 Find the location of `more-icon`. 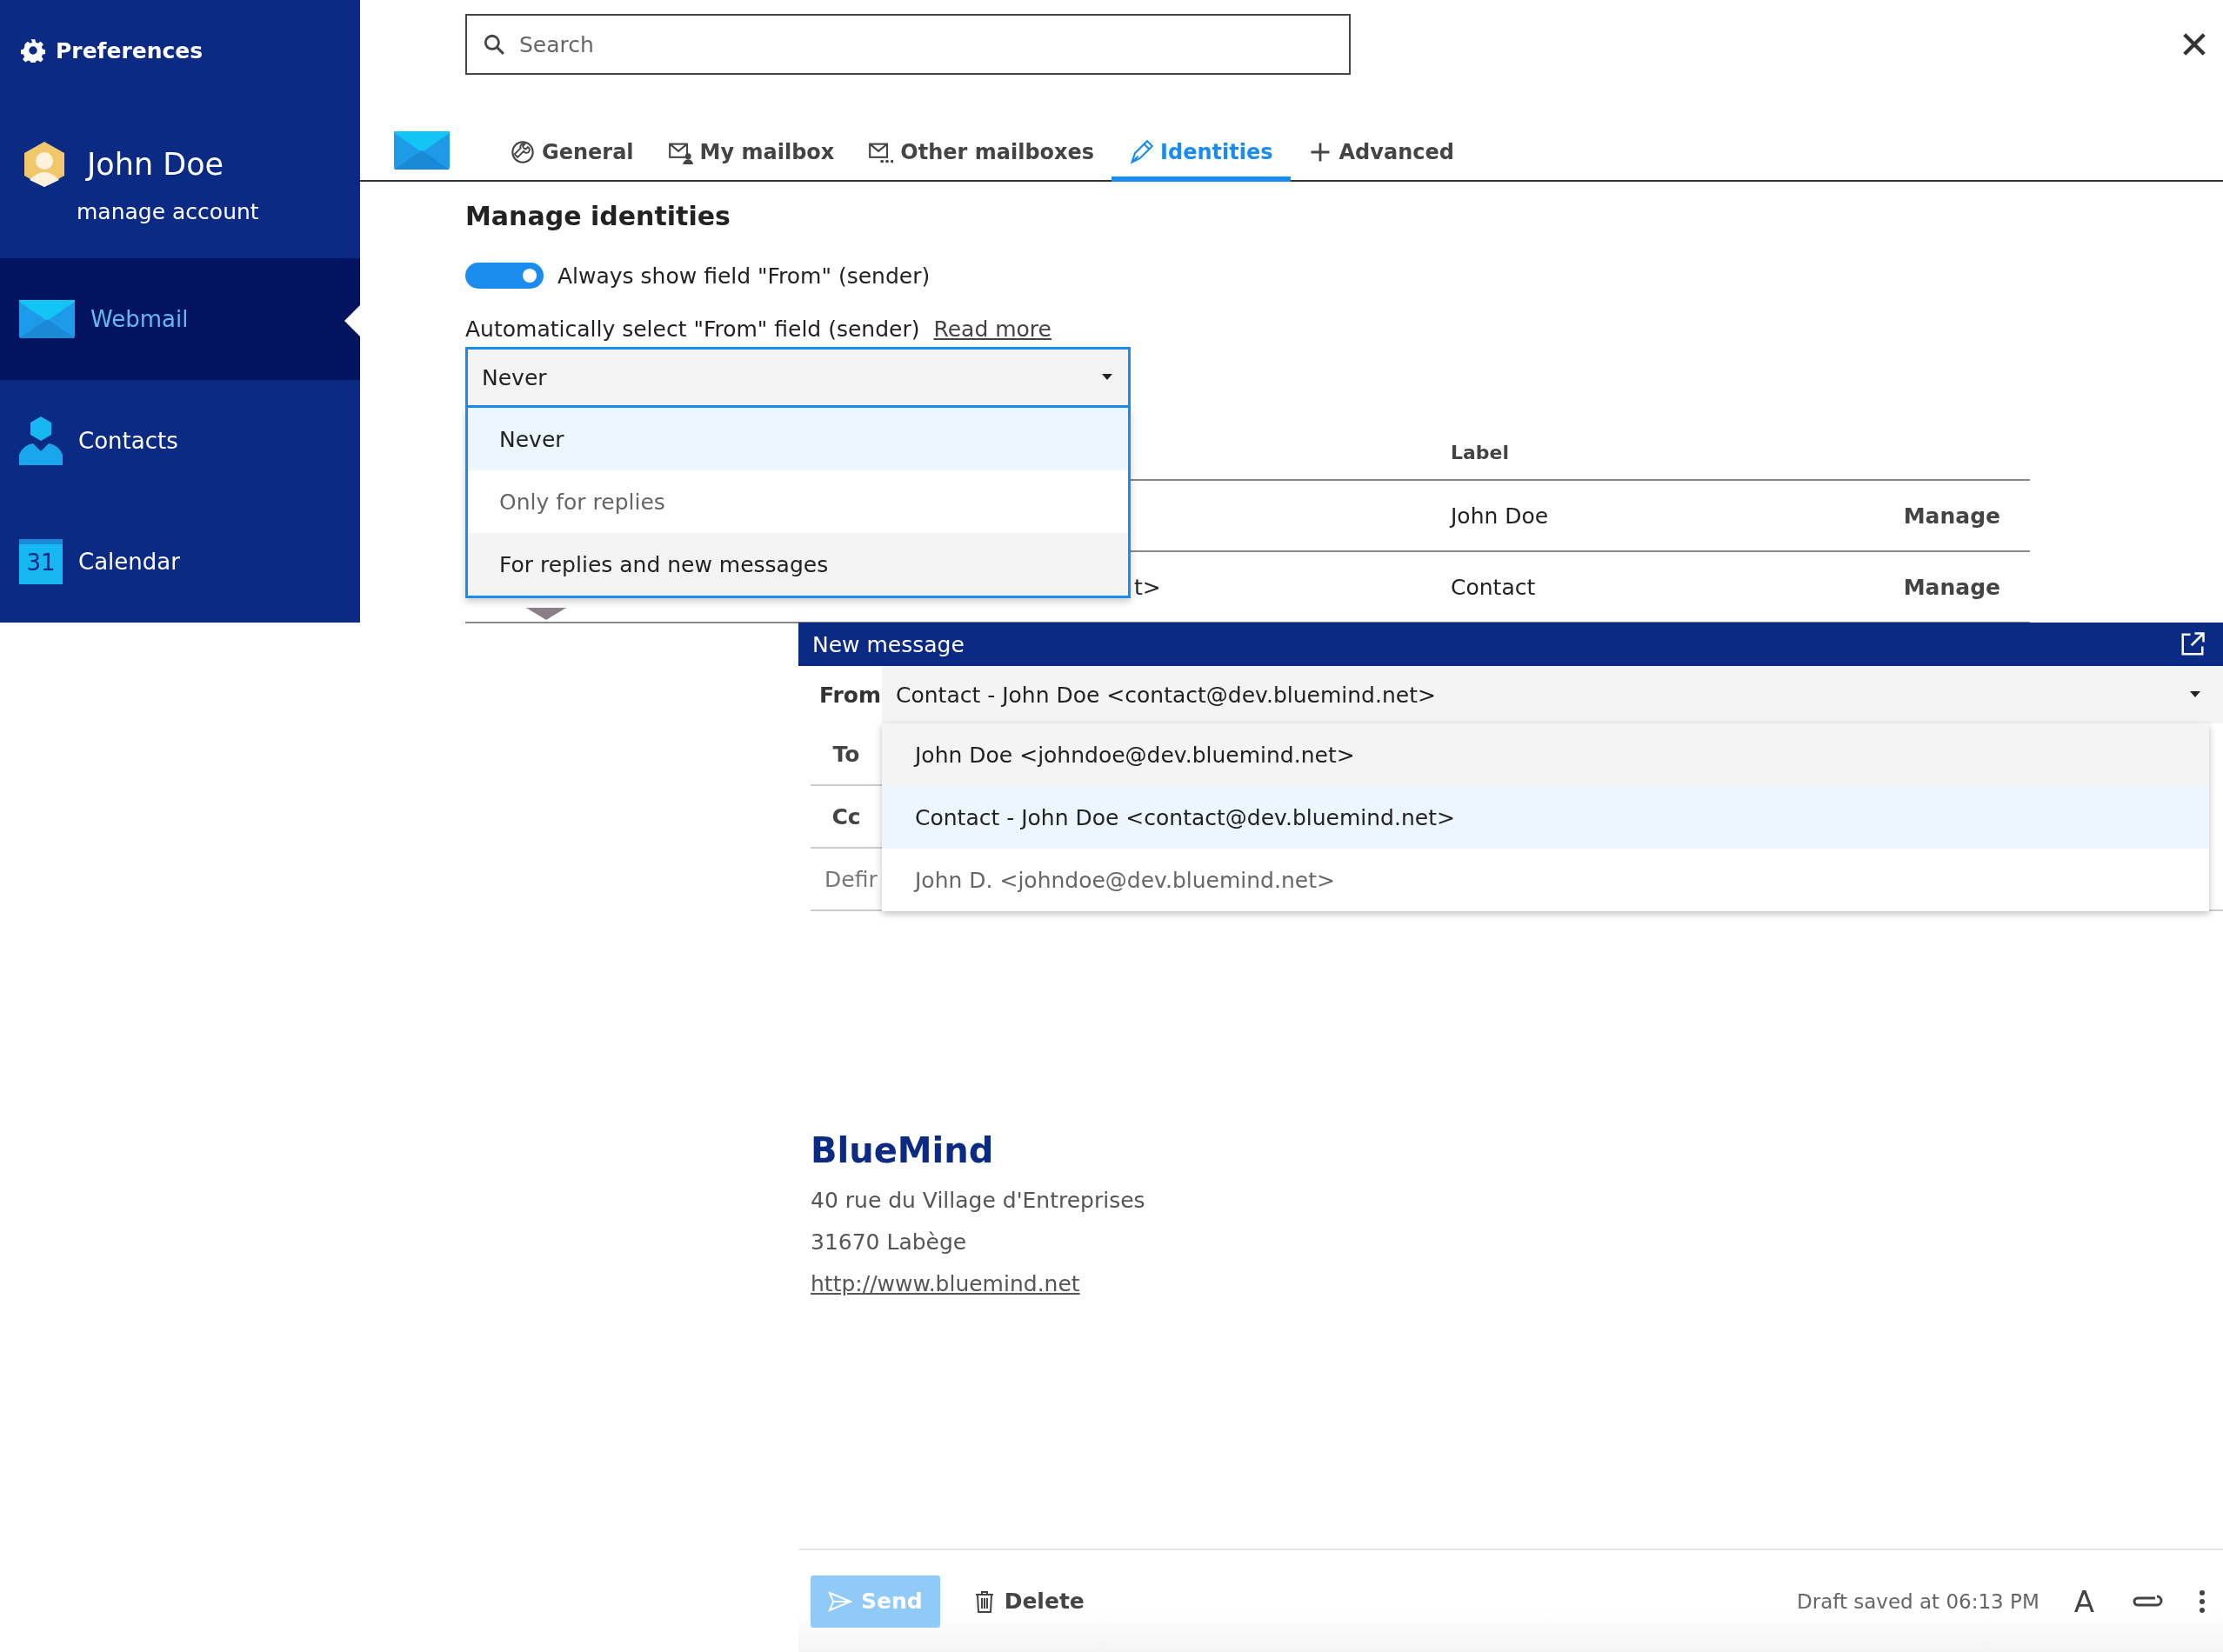

more-icon is located at coordinates (2202, 1601).